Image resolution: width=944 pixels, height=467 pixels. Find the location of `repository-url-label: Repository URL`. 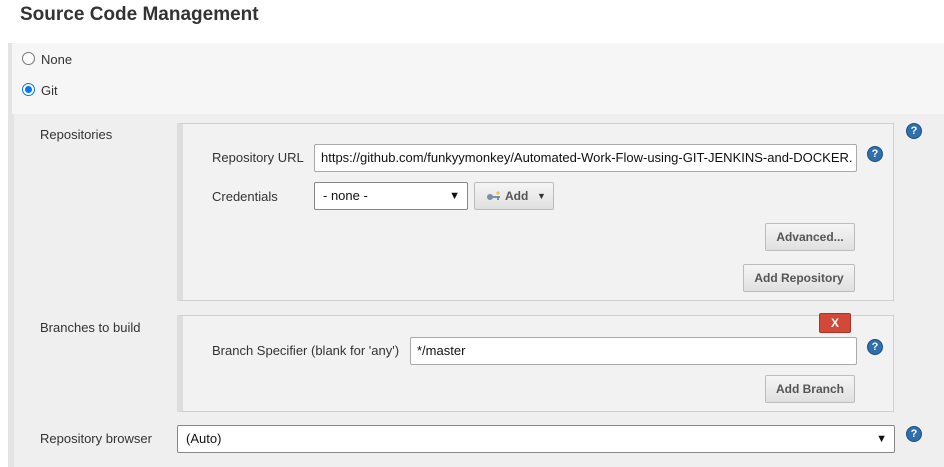

repository-url-label: Repository URL is located at coordinates (258, 157).